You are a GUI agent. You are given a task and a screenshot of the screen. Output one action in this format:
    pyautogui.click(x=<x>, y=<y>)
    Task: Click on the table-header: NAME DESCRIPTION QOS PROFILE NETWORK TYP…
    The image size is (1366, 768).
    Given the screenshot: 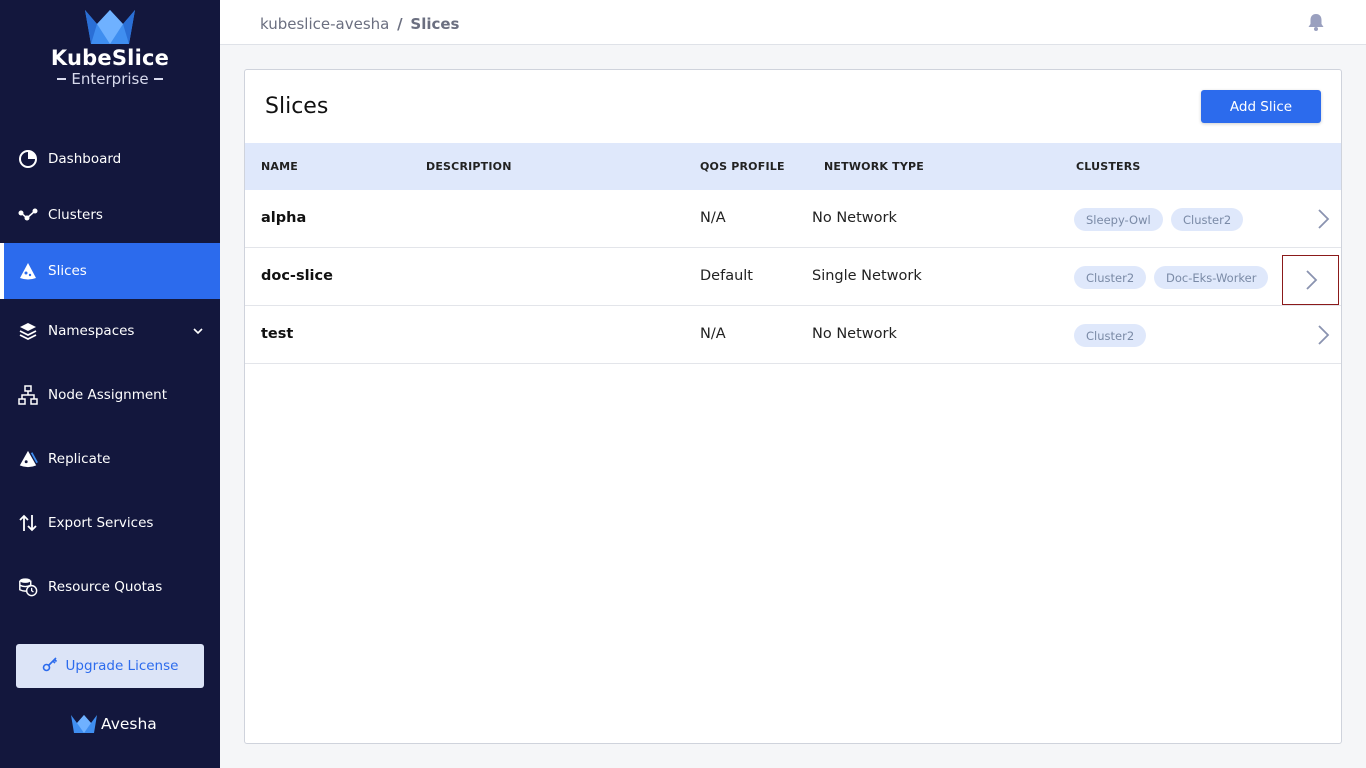 What is the action you would take?
    pyautogui.click(x=793, y=166)
    